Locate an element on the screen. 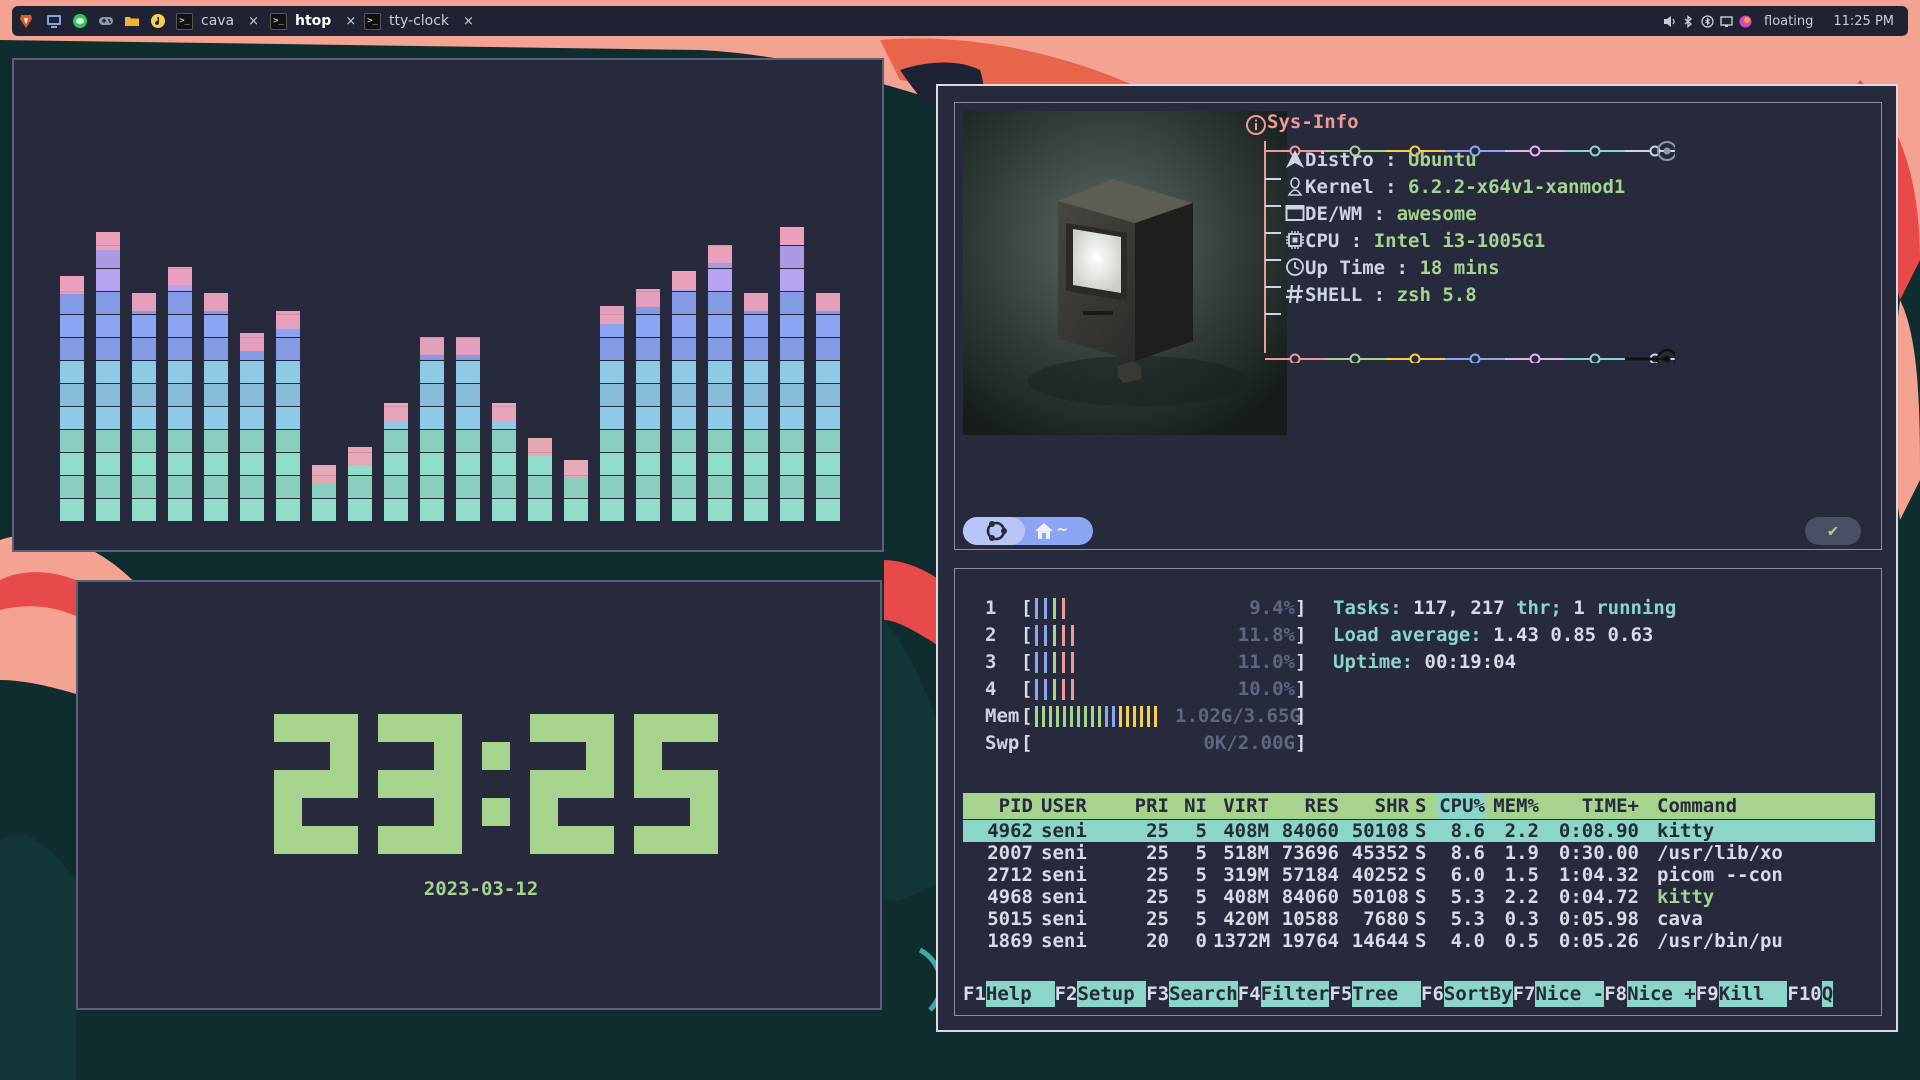 This screenshot has width=1920, height=1080. bluetooth-device-icon is located at coordinates (1707, 21).